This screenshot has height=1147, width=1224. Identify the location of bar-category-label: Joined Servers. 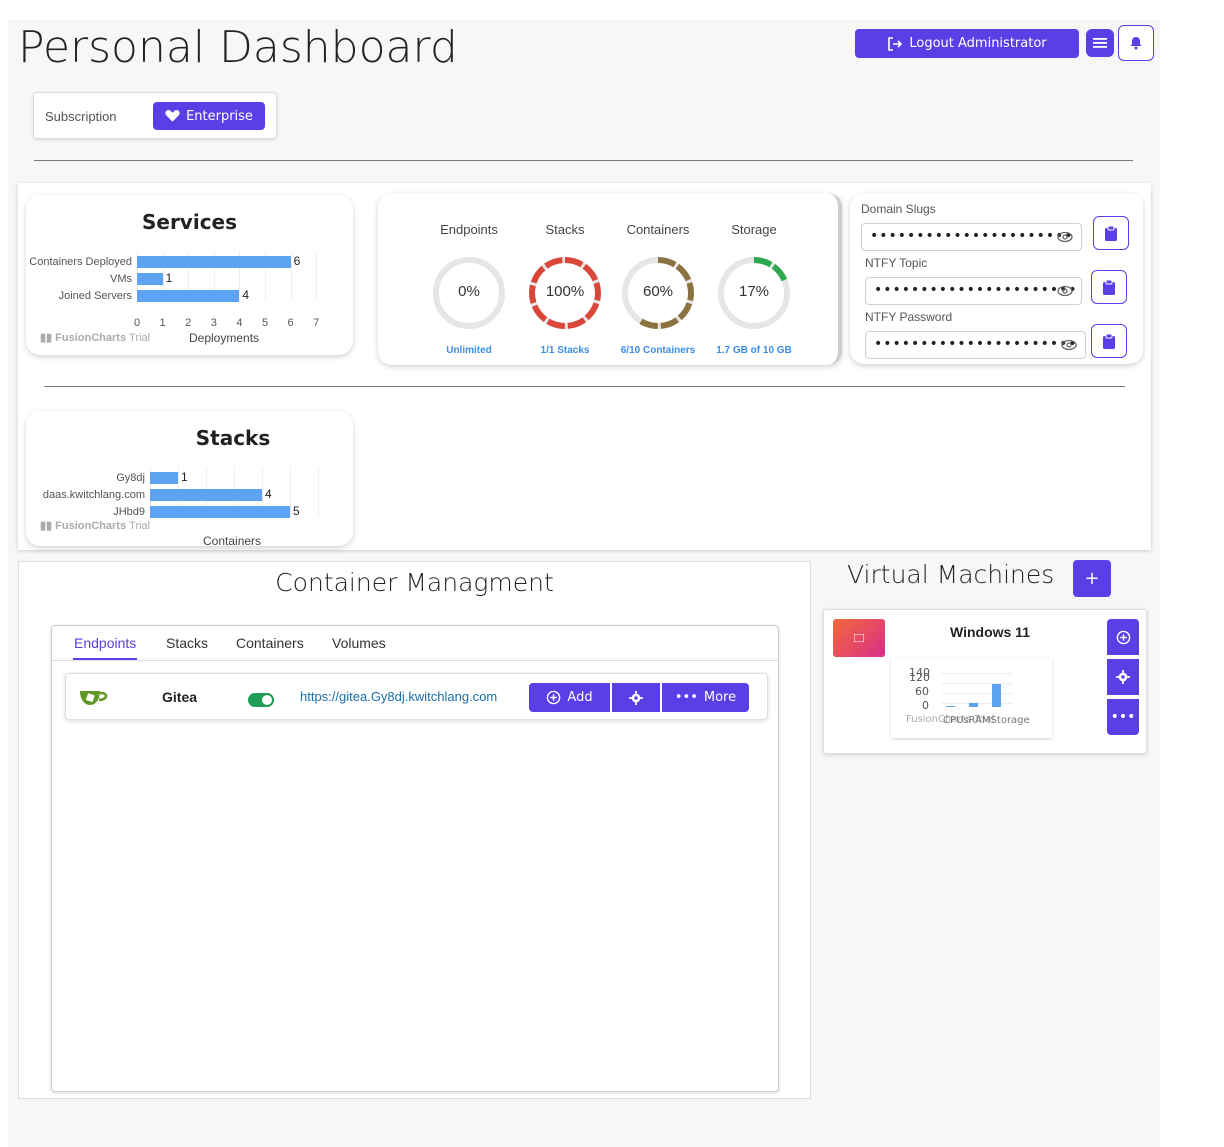
(95, 296).